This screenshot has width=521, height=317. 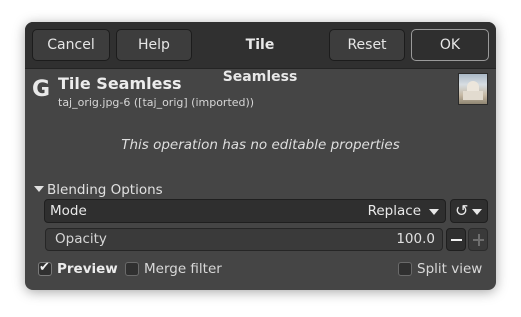 I want to click on split-view-checkbox: Split view, so click(x=444, y=270).